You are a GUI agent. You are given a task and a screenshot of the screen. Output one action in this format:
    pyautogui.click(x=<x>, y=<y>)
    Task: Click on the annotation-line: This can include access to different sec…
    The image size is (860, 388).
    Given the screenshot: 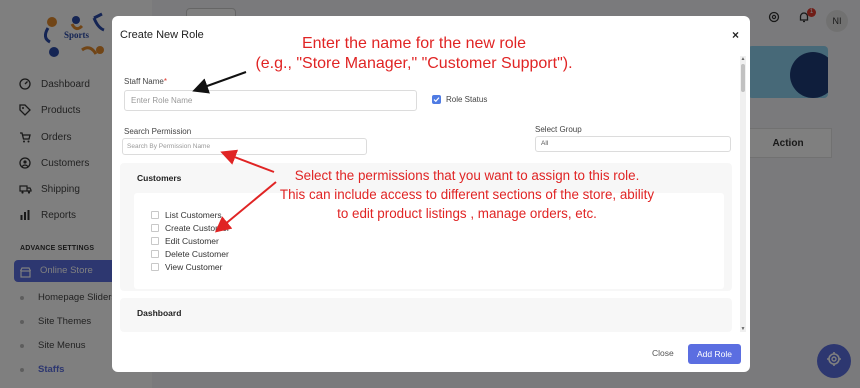 What is the action you would take?
    pyautogui.click(x=467, y=194)
    